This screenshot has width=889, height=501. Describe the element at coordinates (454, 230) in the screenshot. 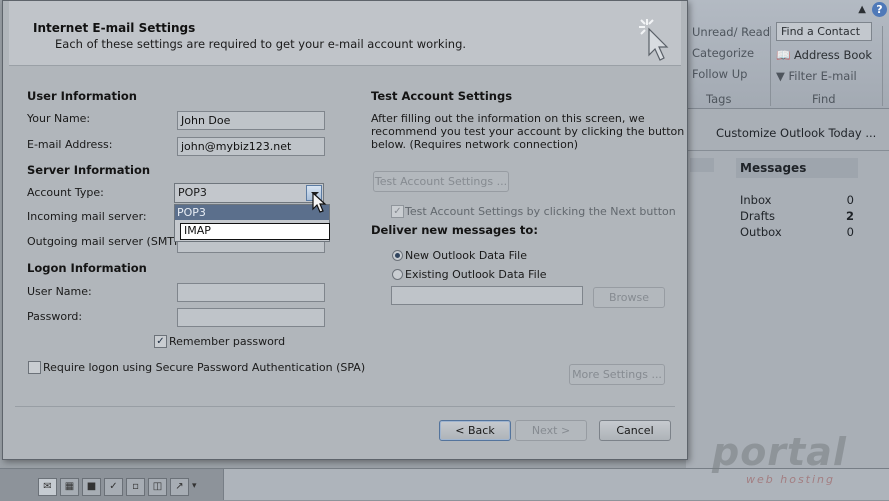

I see `deliver-messages-heading: Deliver new messages to:` at that location.